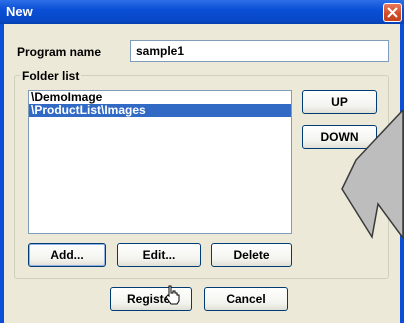  Describe the element at coordinates (259, 51) in the screenshot. I see `program-name-input: sample1` at that location.